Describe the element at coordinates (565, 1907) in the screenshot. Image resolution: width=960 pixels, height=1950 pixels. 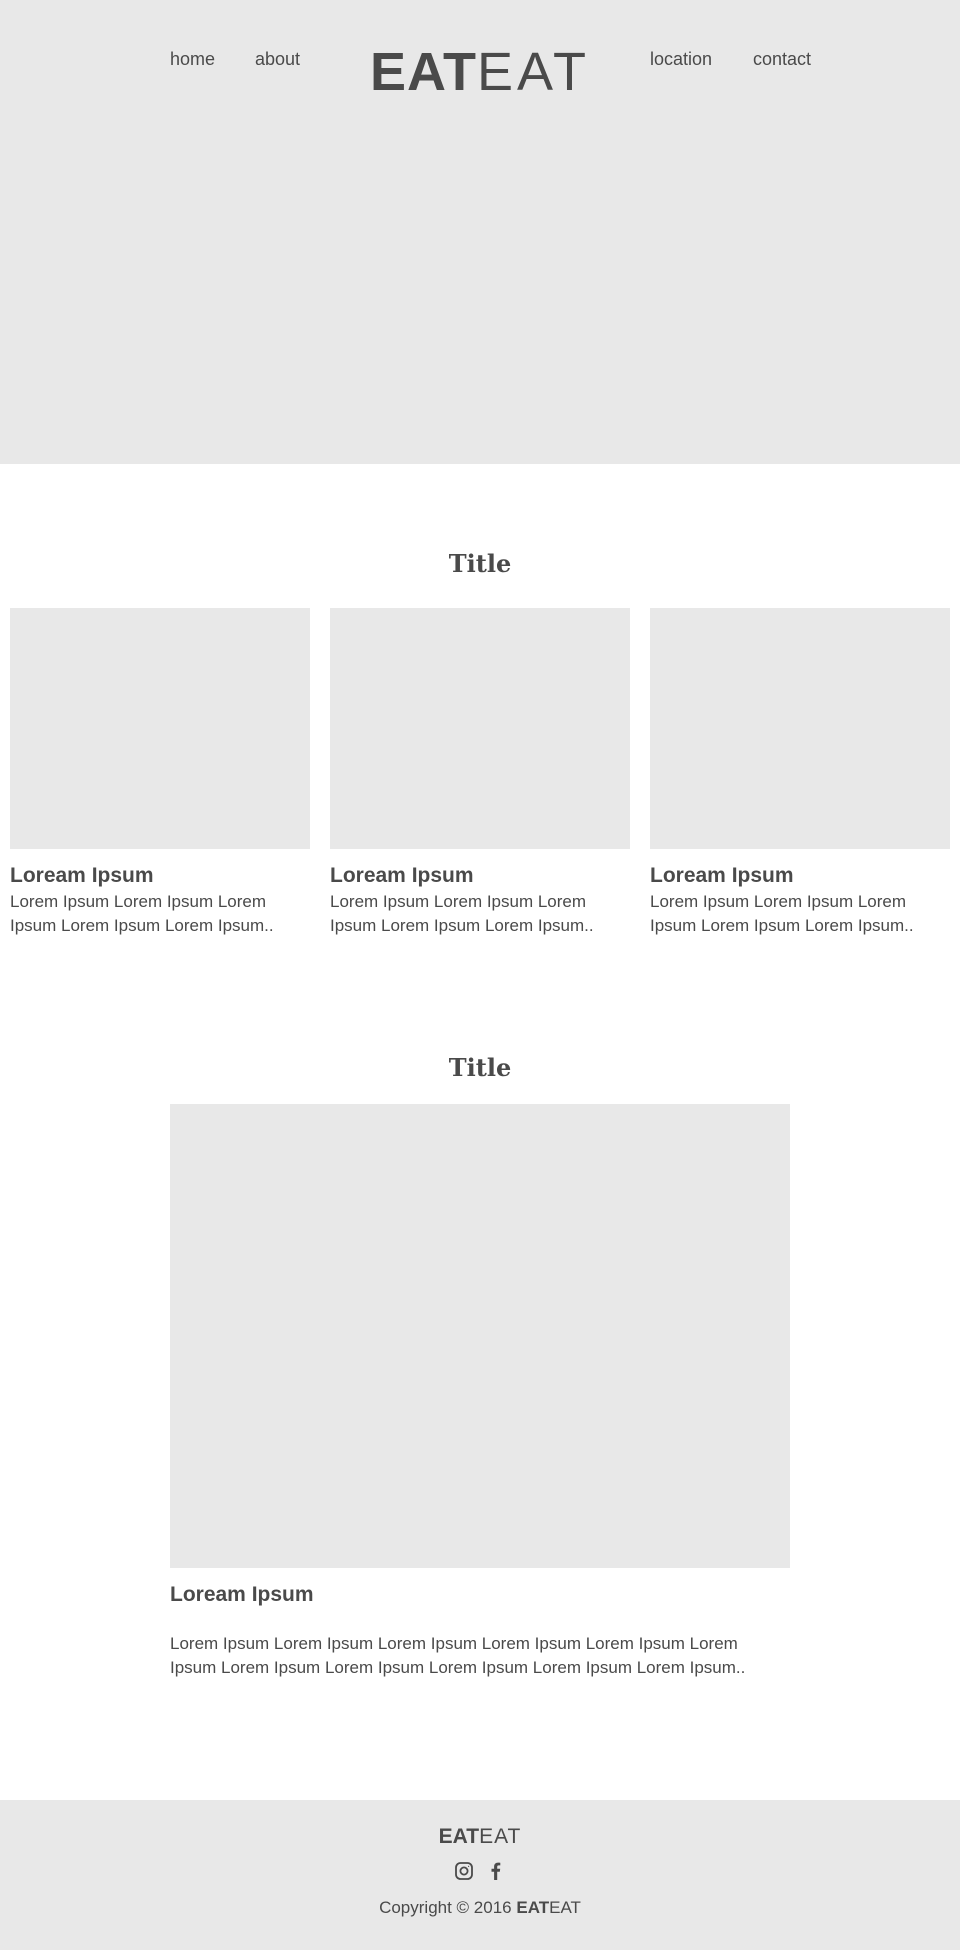
I see `copyright-brand-light: EAT` at that location.